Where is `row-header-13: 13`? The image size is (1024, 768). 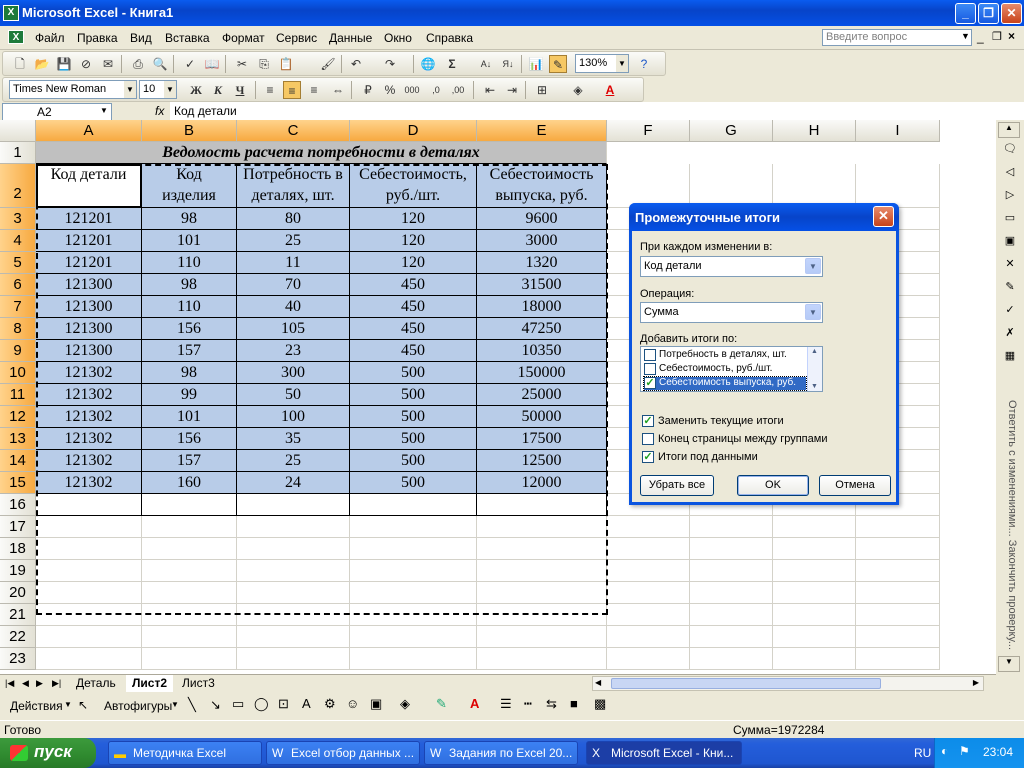 row-header-13: 13 is located at coordinates (18, 439).